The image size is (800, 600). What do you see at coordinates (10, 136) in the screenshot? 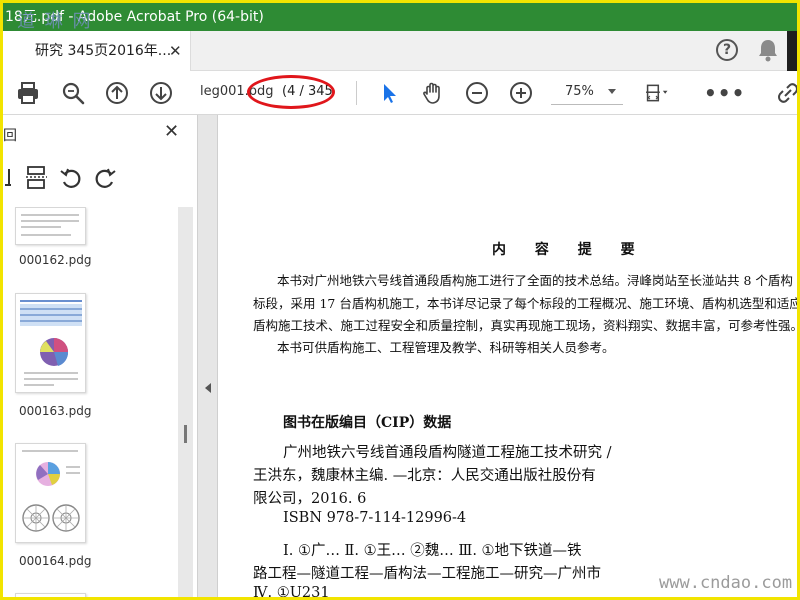
I see `panel-title: 回` at bounding box center [10, 136].